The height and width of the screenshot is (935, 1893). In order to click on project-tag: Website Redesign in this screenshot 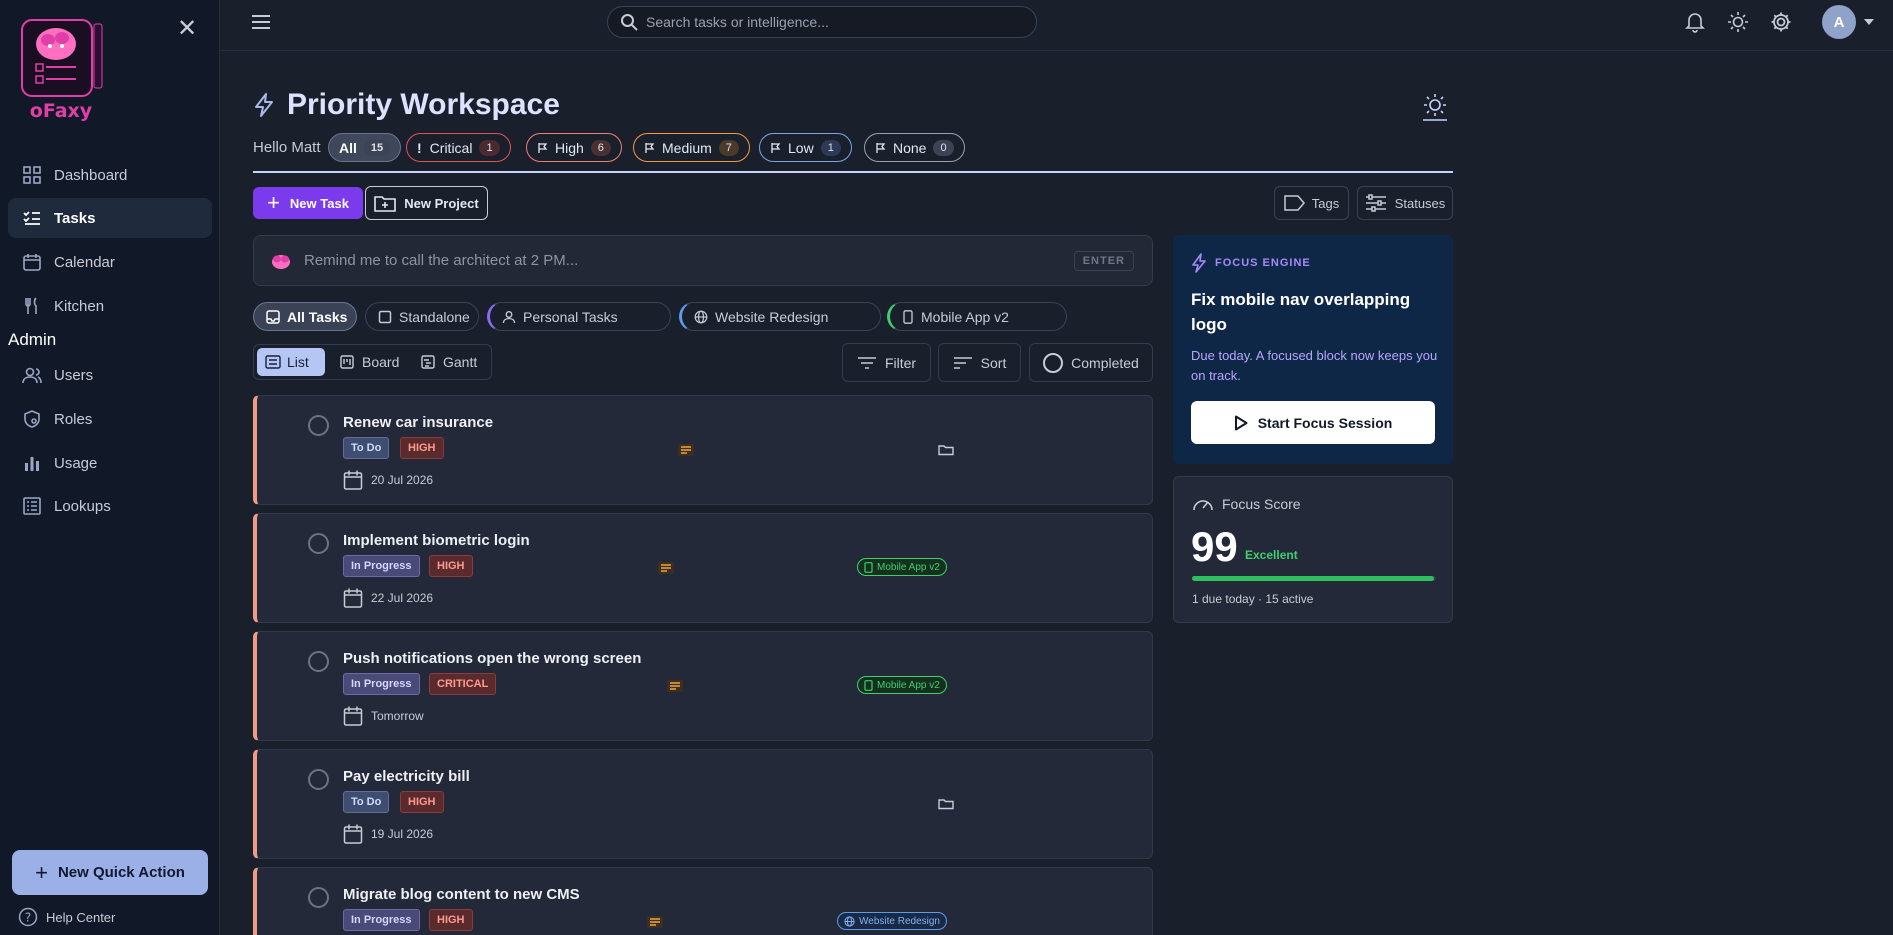, I will do `click(892, 921)`.